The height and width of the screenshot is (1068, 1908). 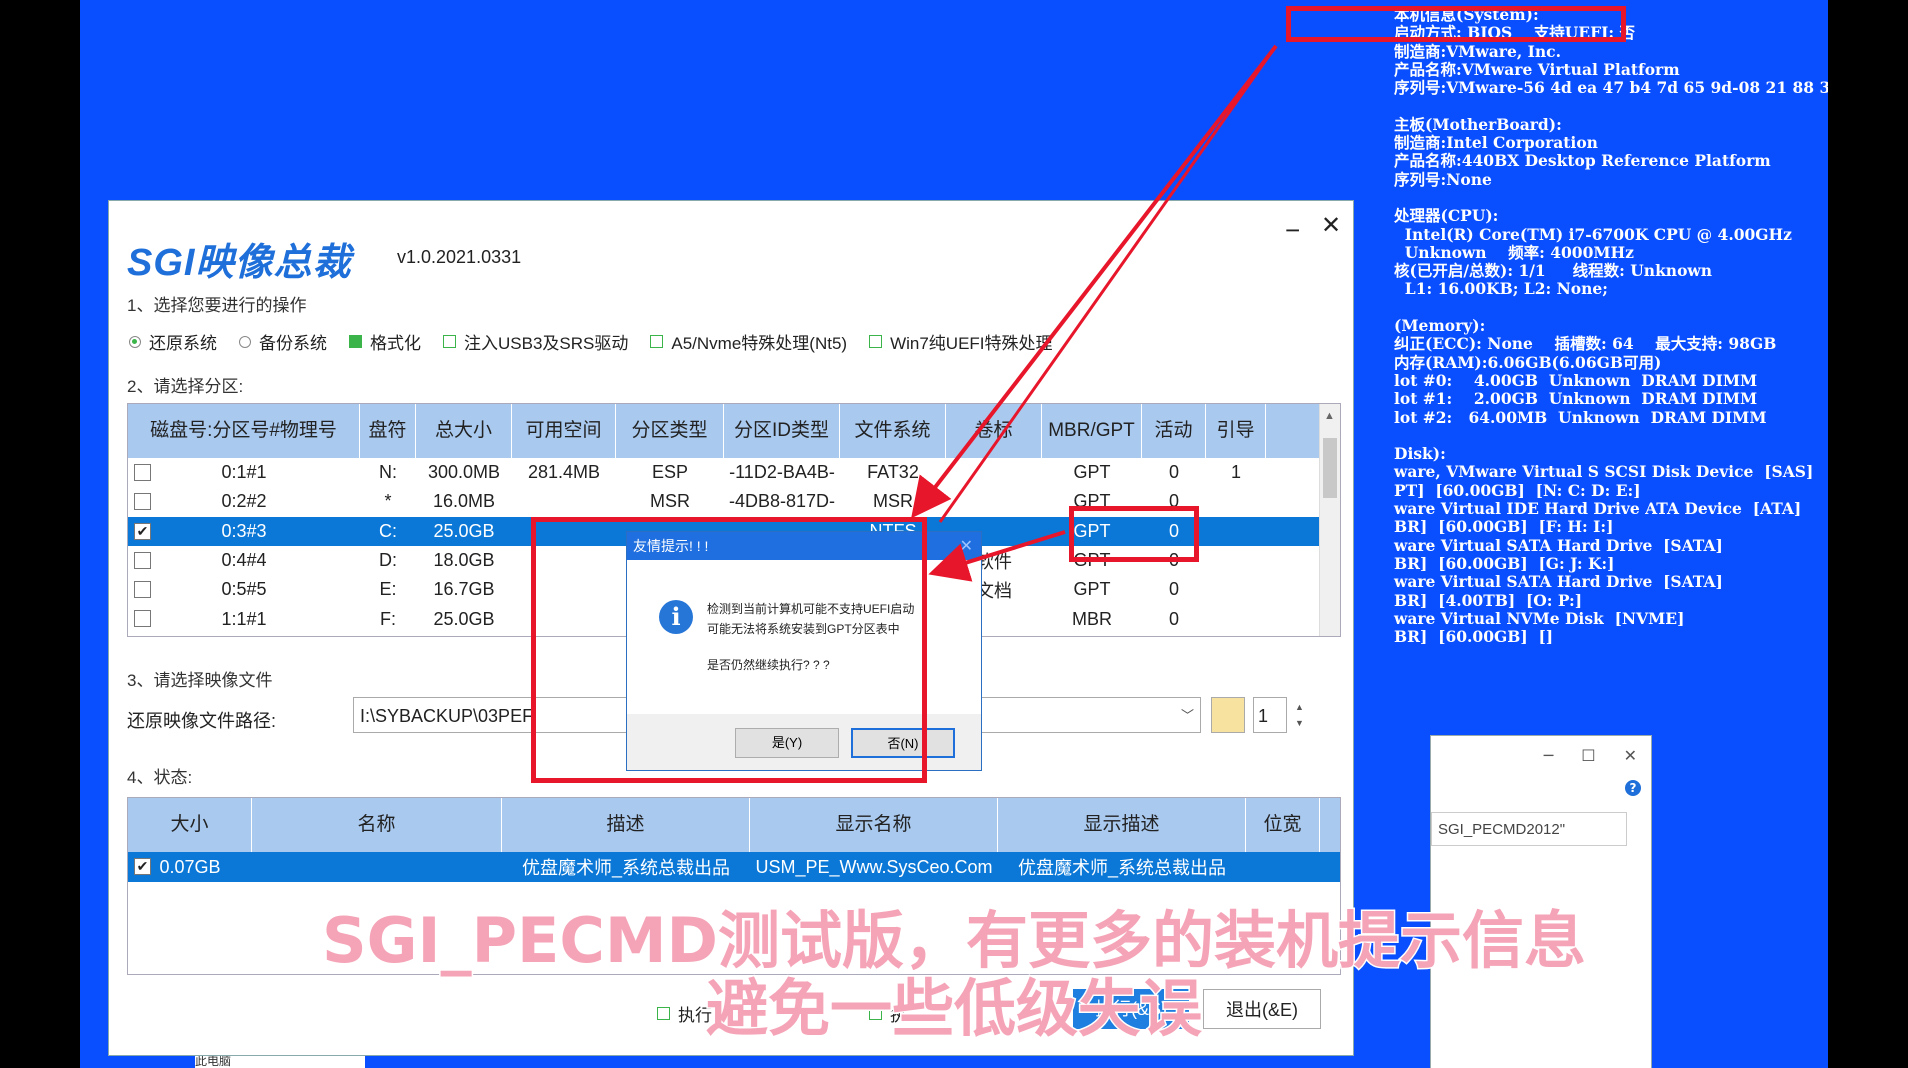 I want to click on arrow-bios-to-dialog, so click(x=1094, y=281).